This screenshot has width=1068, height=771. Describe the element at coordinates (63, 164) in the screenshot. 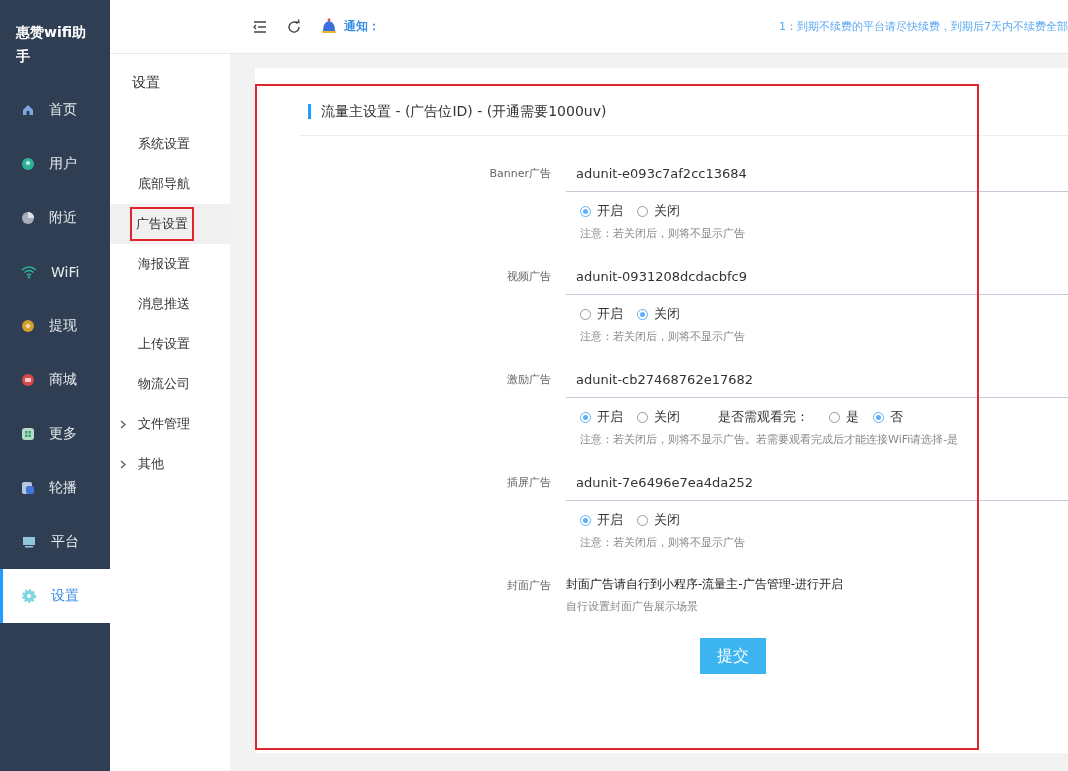

I see `nav-label: 用户` at that location.